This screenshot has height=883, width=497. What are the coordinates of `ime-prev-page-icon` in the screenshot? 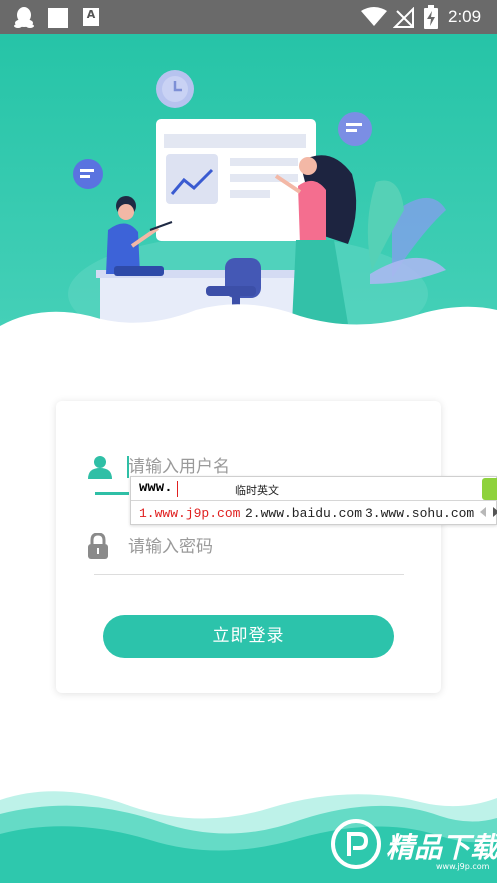 It's located at (483, 512).